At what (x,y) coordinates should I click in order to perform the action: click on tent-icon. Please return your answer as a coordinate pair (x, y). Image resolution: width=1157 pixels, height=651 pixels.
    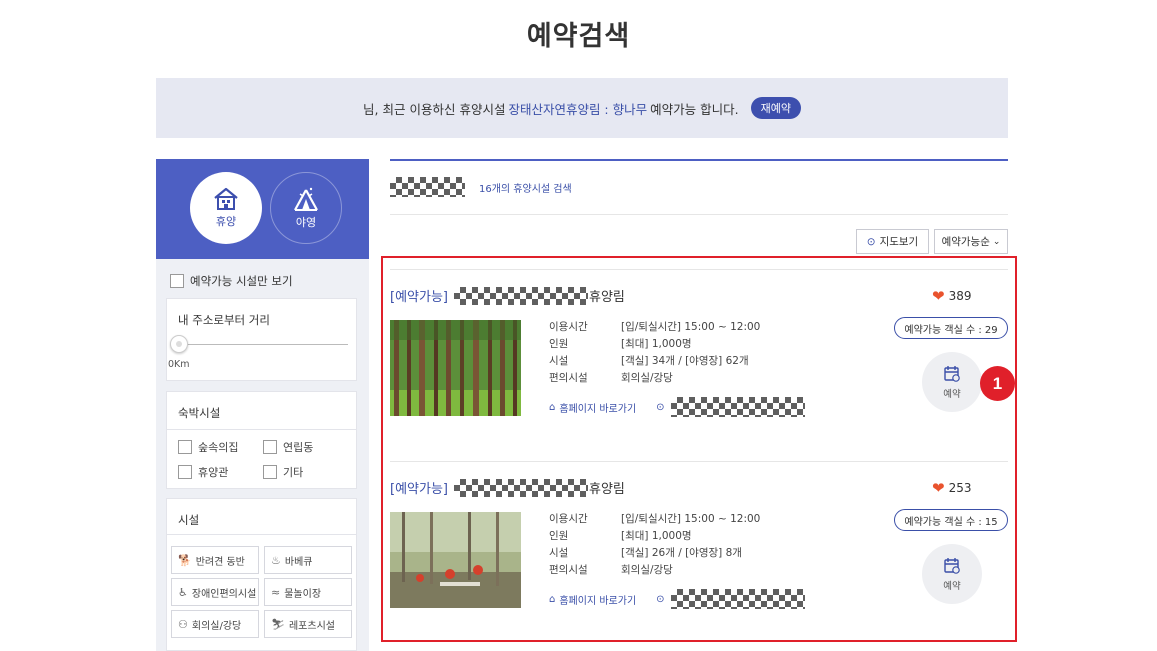
    Looking at the image, I should click on (306, 199).